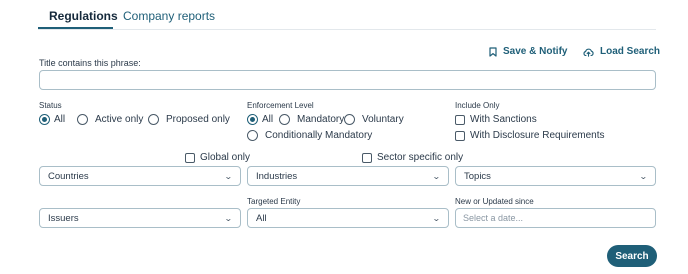  I want to click on load-search-button: Load Search, so click(621, 51).